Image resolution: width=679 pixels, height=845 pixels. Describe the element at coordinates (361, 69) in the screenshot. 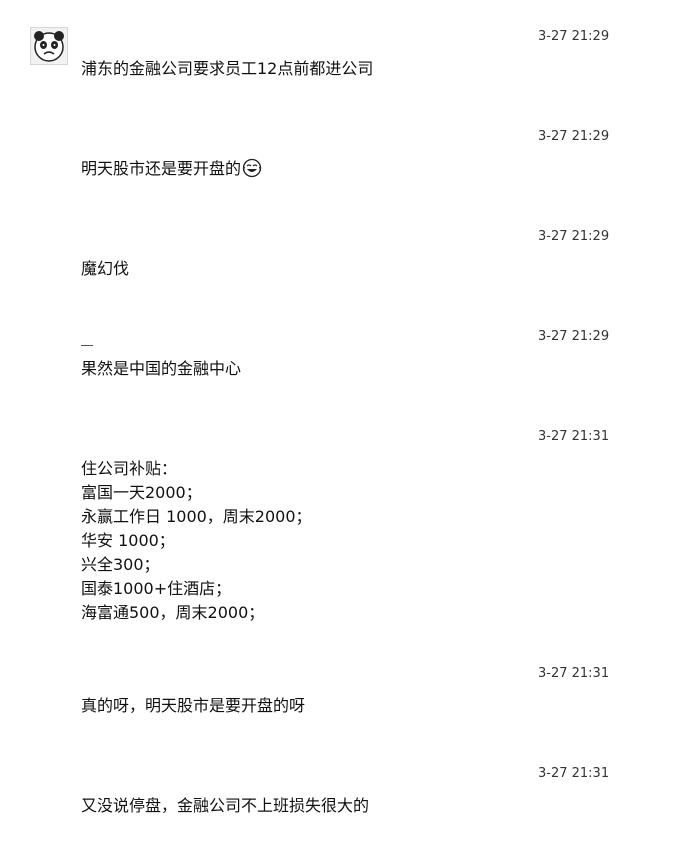

I see `message-text: 浦东的金融公司要求员工12点前都进公司` at that location.